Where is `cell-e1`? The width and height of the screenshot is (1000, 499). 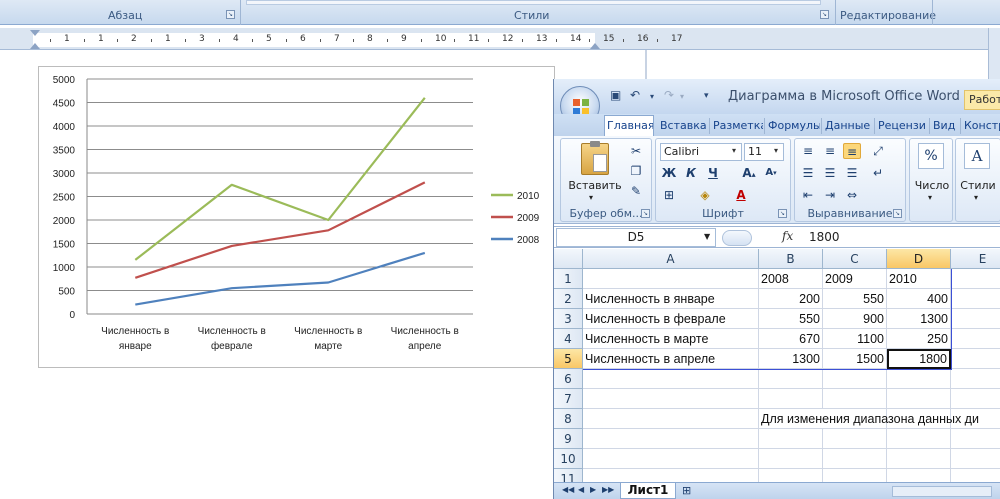
cell-e1 is located at coordinates (975, 279).